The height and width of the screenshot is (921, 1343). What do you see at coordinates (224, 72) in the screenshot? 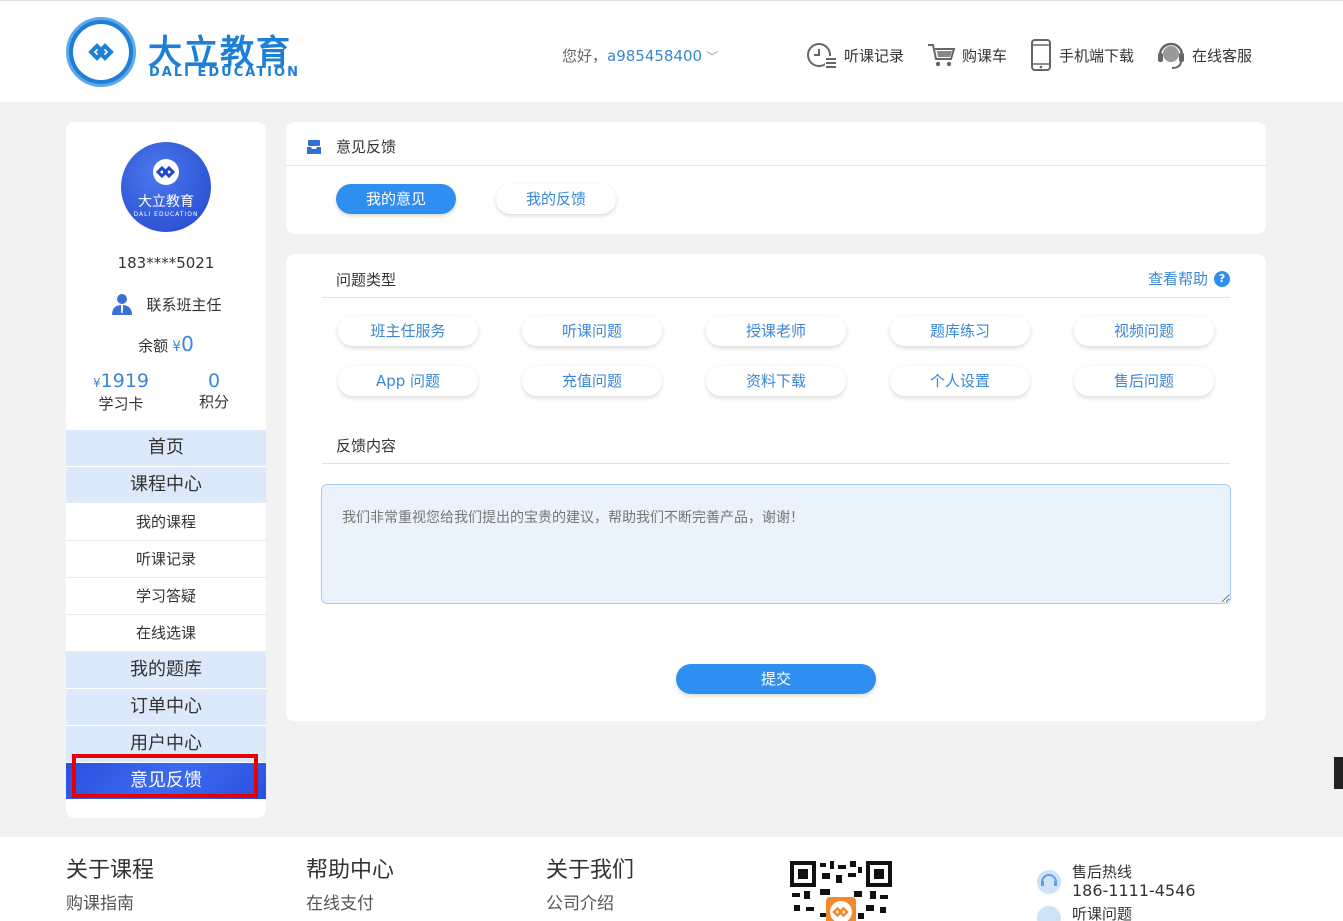
I see `logo-subtext: DALI EDUCATION` at bounding box center [224, 72].